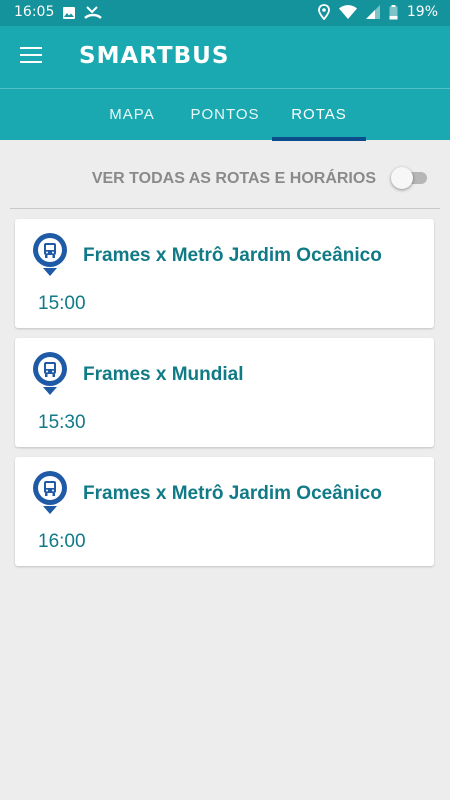  What do you see at coordinates (224, 392) in the screenshot?
I see `route-card: Frames x Mundial 15:30` at bounding box center [224, 392].